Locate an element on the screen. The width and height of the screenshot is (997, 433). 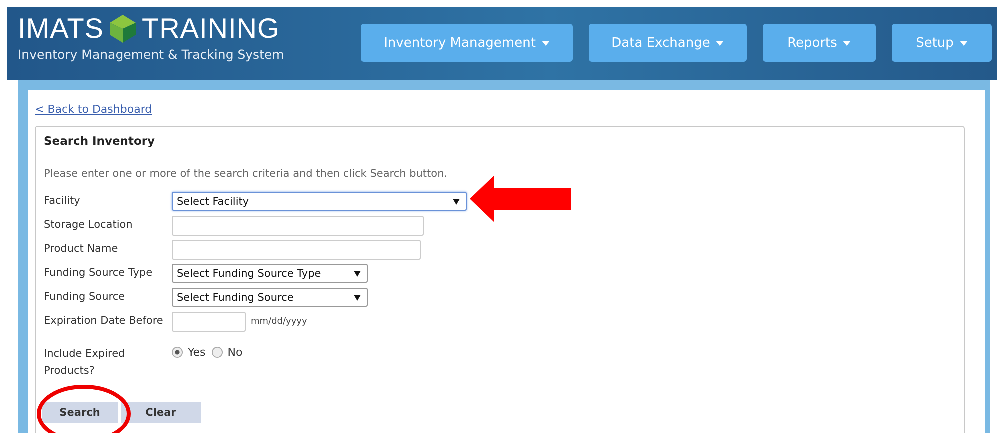
back-link: < Back to Dashboard is located at coordinates (93, 109).